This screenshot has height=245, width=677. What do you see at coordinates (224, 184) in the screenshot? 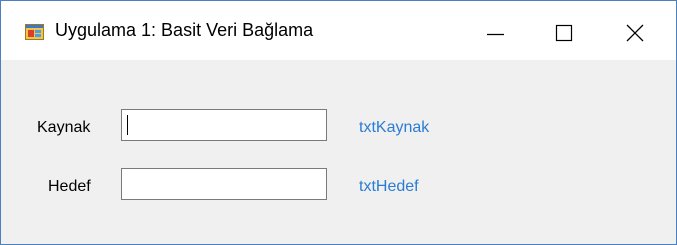
I see `hedef-textbox` at bounding box center [224, 184].